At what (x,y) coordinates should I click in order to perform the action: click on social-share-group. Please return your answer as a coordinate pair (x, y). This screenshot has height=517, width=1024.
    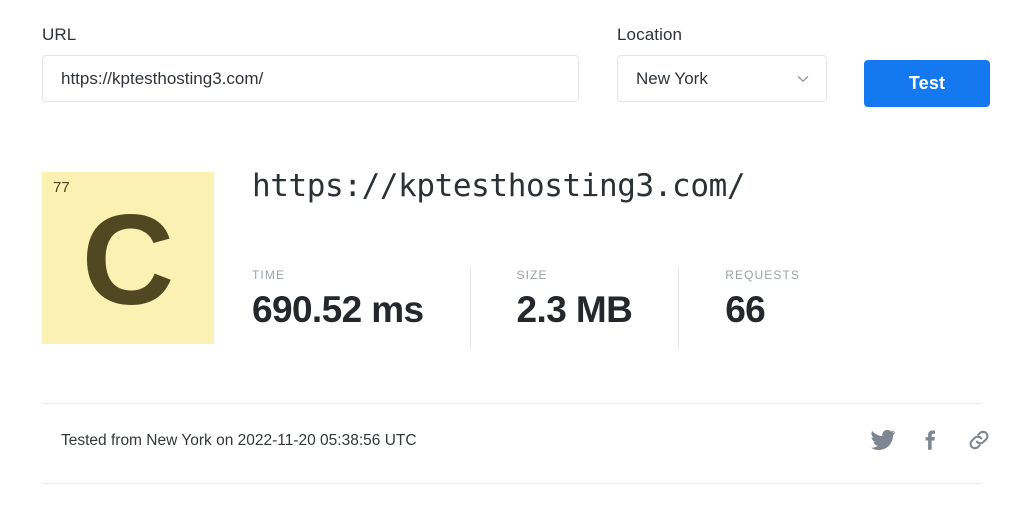
    Looking at the image, I should click on (931, 440).